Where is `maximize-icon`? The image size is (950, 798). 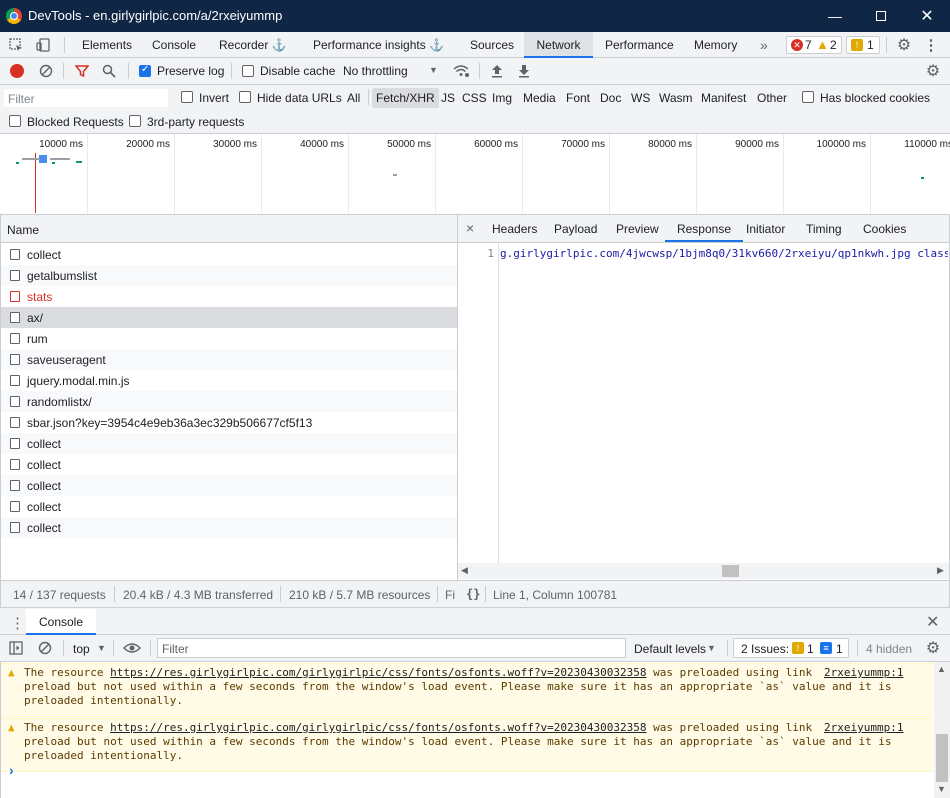 maximize-icon is located at coordinates (881, 16).